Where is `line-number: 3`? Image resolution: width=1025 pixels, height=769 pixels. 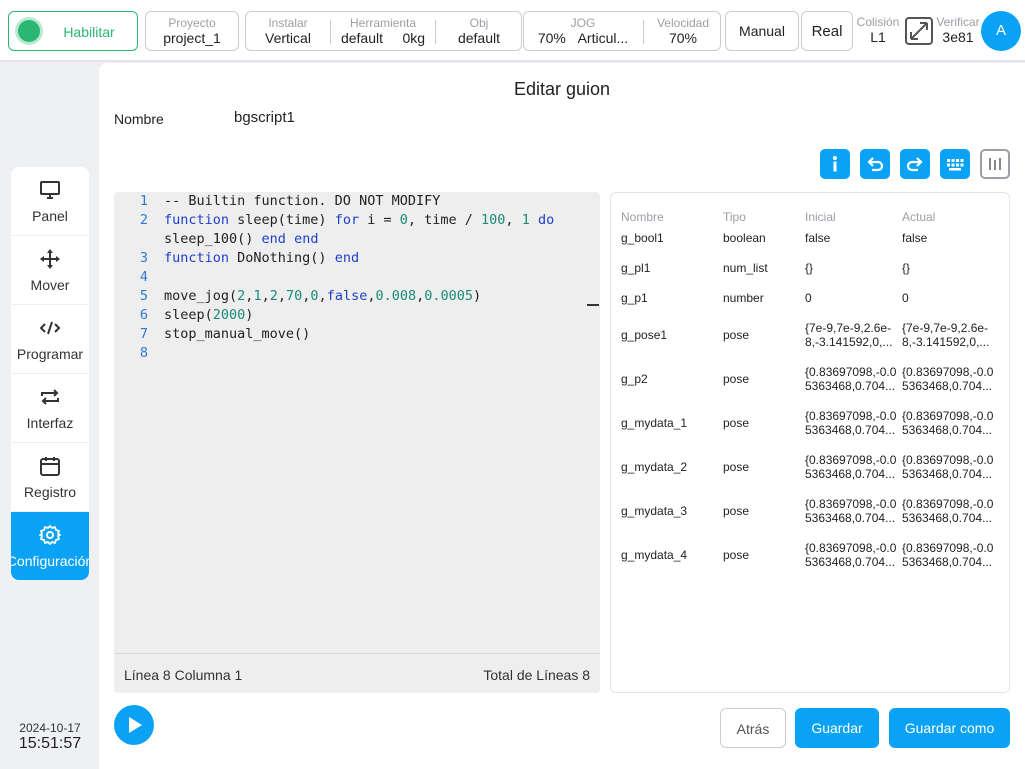
line-number: 3 is located at coordinates (143, 258).